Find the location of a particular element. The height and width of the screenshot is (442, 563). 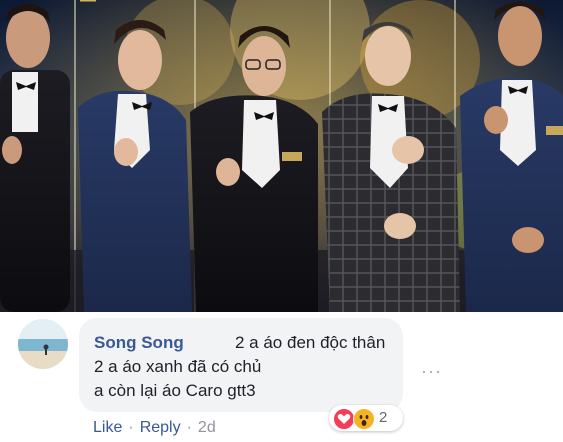

comment-text-line-2: 2 a áo xanh đã có chủ is located at coordinates (178, 366).